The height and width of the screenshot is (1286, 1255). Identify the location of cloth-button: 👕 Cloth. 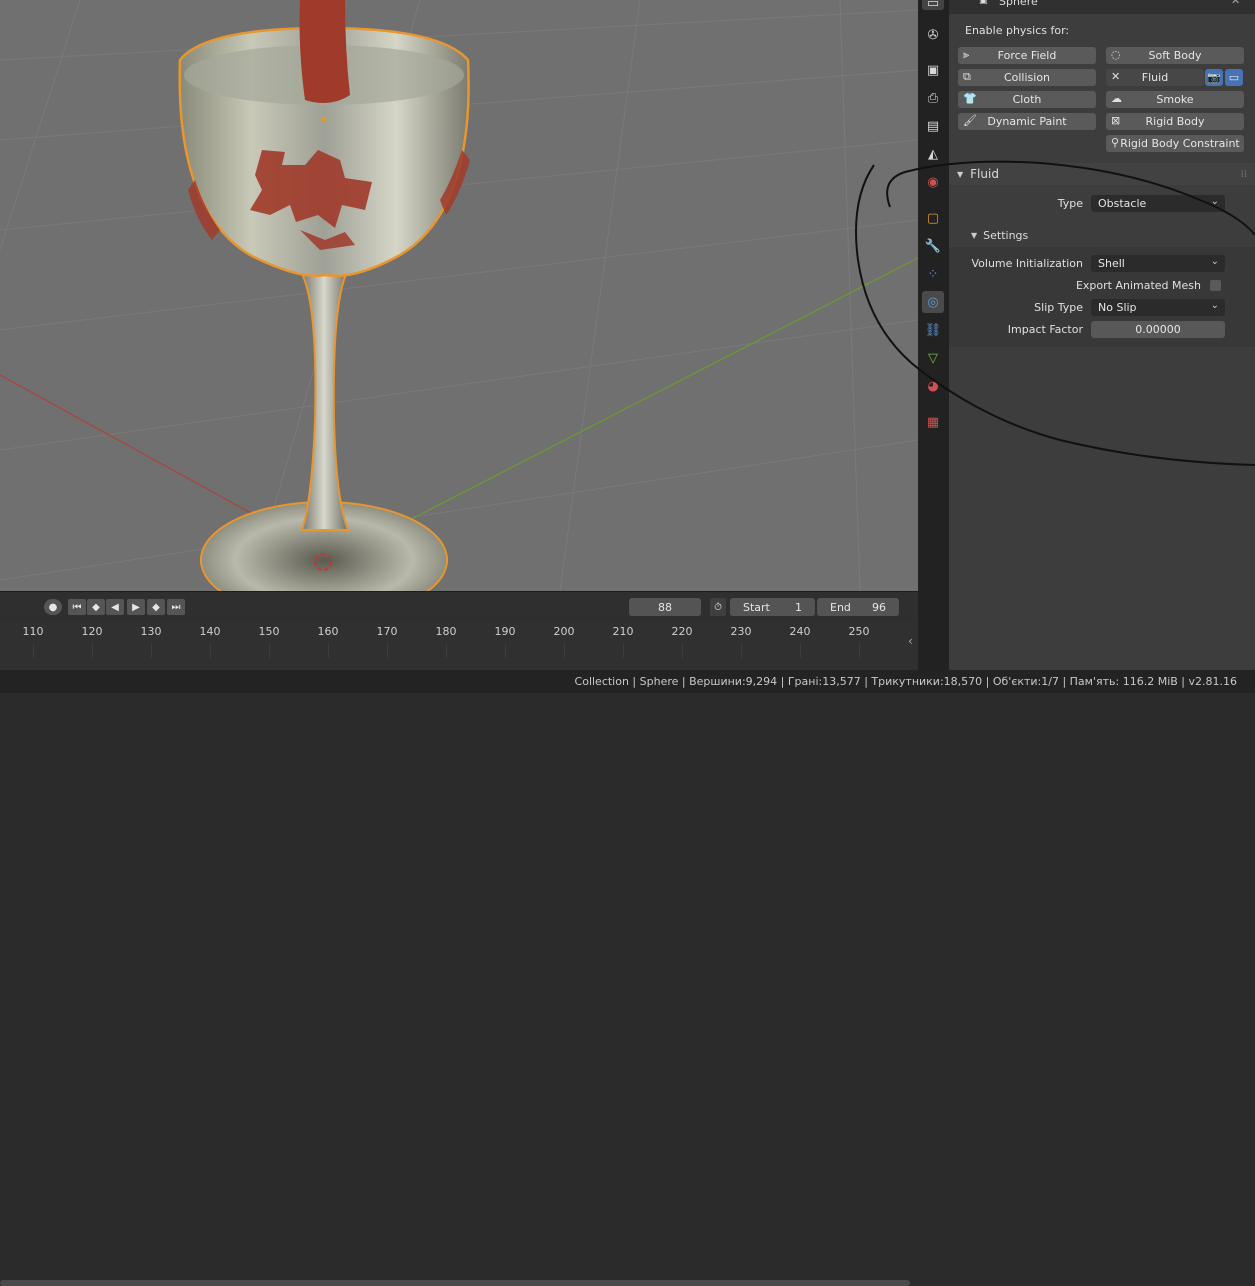
(1027, 99).